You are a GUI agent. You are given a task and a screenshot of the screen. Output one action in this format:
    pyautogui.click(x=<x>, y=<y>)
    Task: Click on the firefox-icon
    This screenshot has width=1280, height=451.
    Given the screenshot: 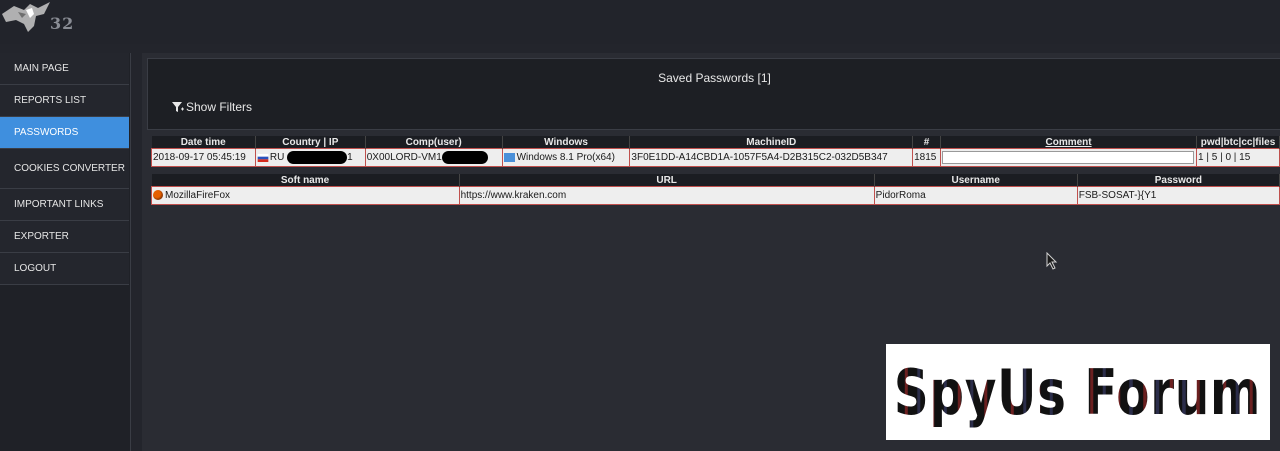 What is the action you would take?
    pyautogui.click(x=158, y=195)
    